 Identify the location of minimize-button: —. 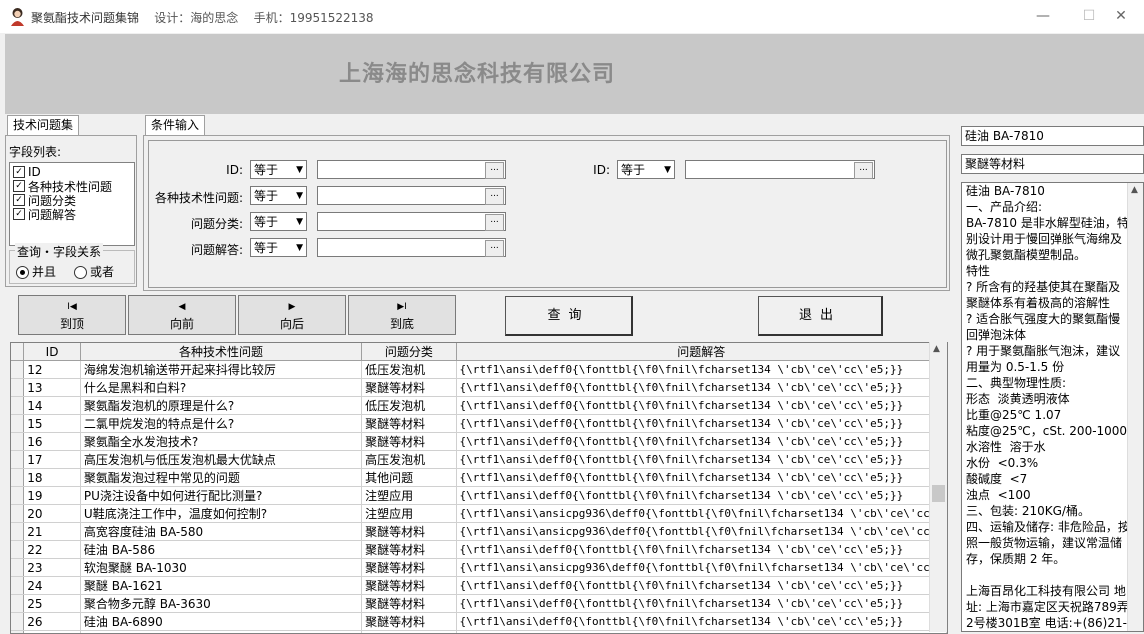
(1043, 16).